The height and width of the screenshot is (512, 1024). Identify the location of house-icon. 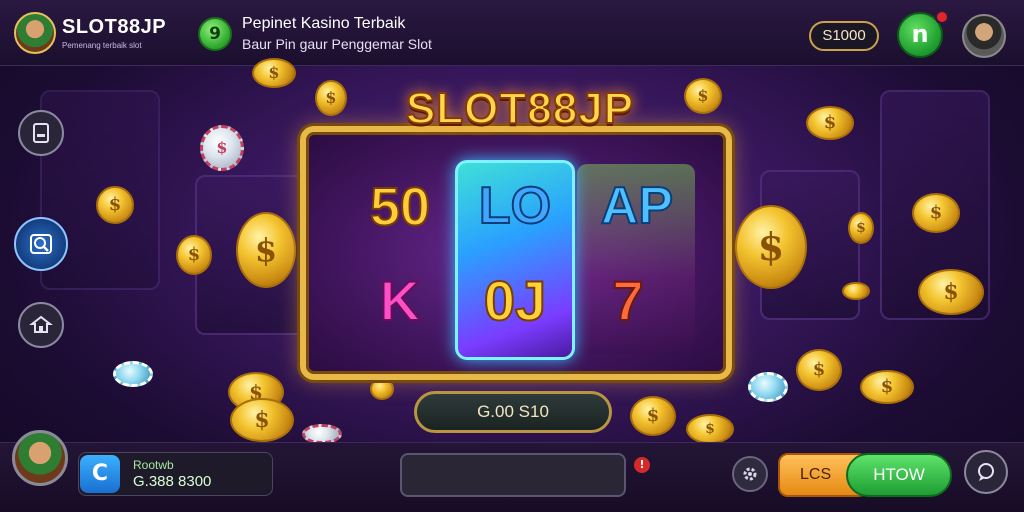
(41, 324).